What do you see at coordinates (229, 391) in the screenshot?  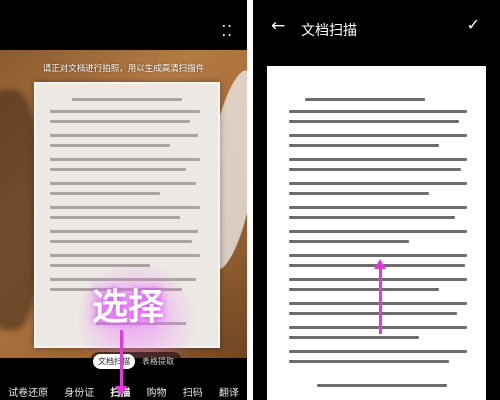 I see `mode-translate: 翻译` at bounding box center [229, 391].